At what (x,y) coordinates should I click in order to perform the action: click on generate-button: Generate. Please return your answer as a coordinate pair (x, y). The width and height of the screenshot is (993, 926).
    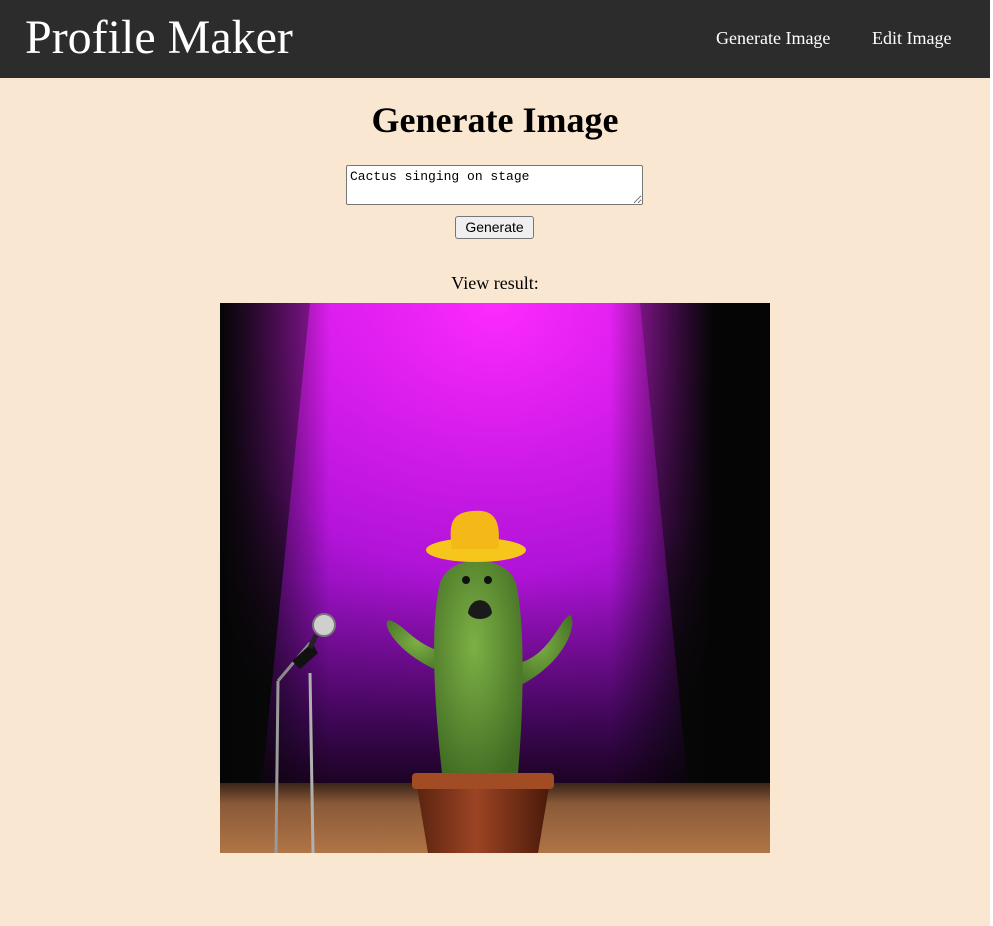
    Looking at the image, I should click on (494, 227).